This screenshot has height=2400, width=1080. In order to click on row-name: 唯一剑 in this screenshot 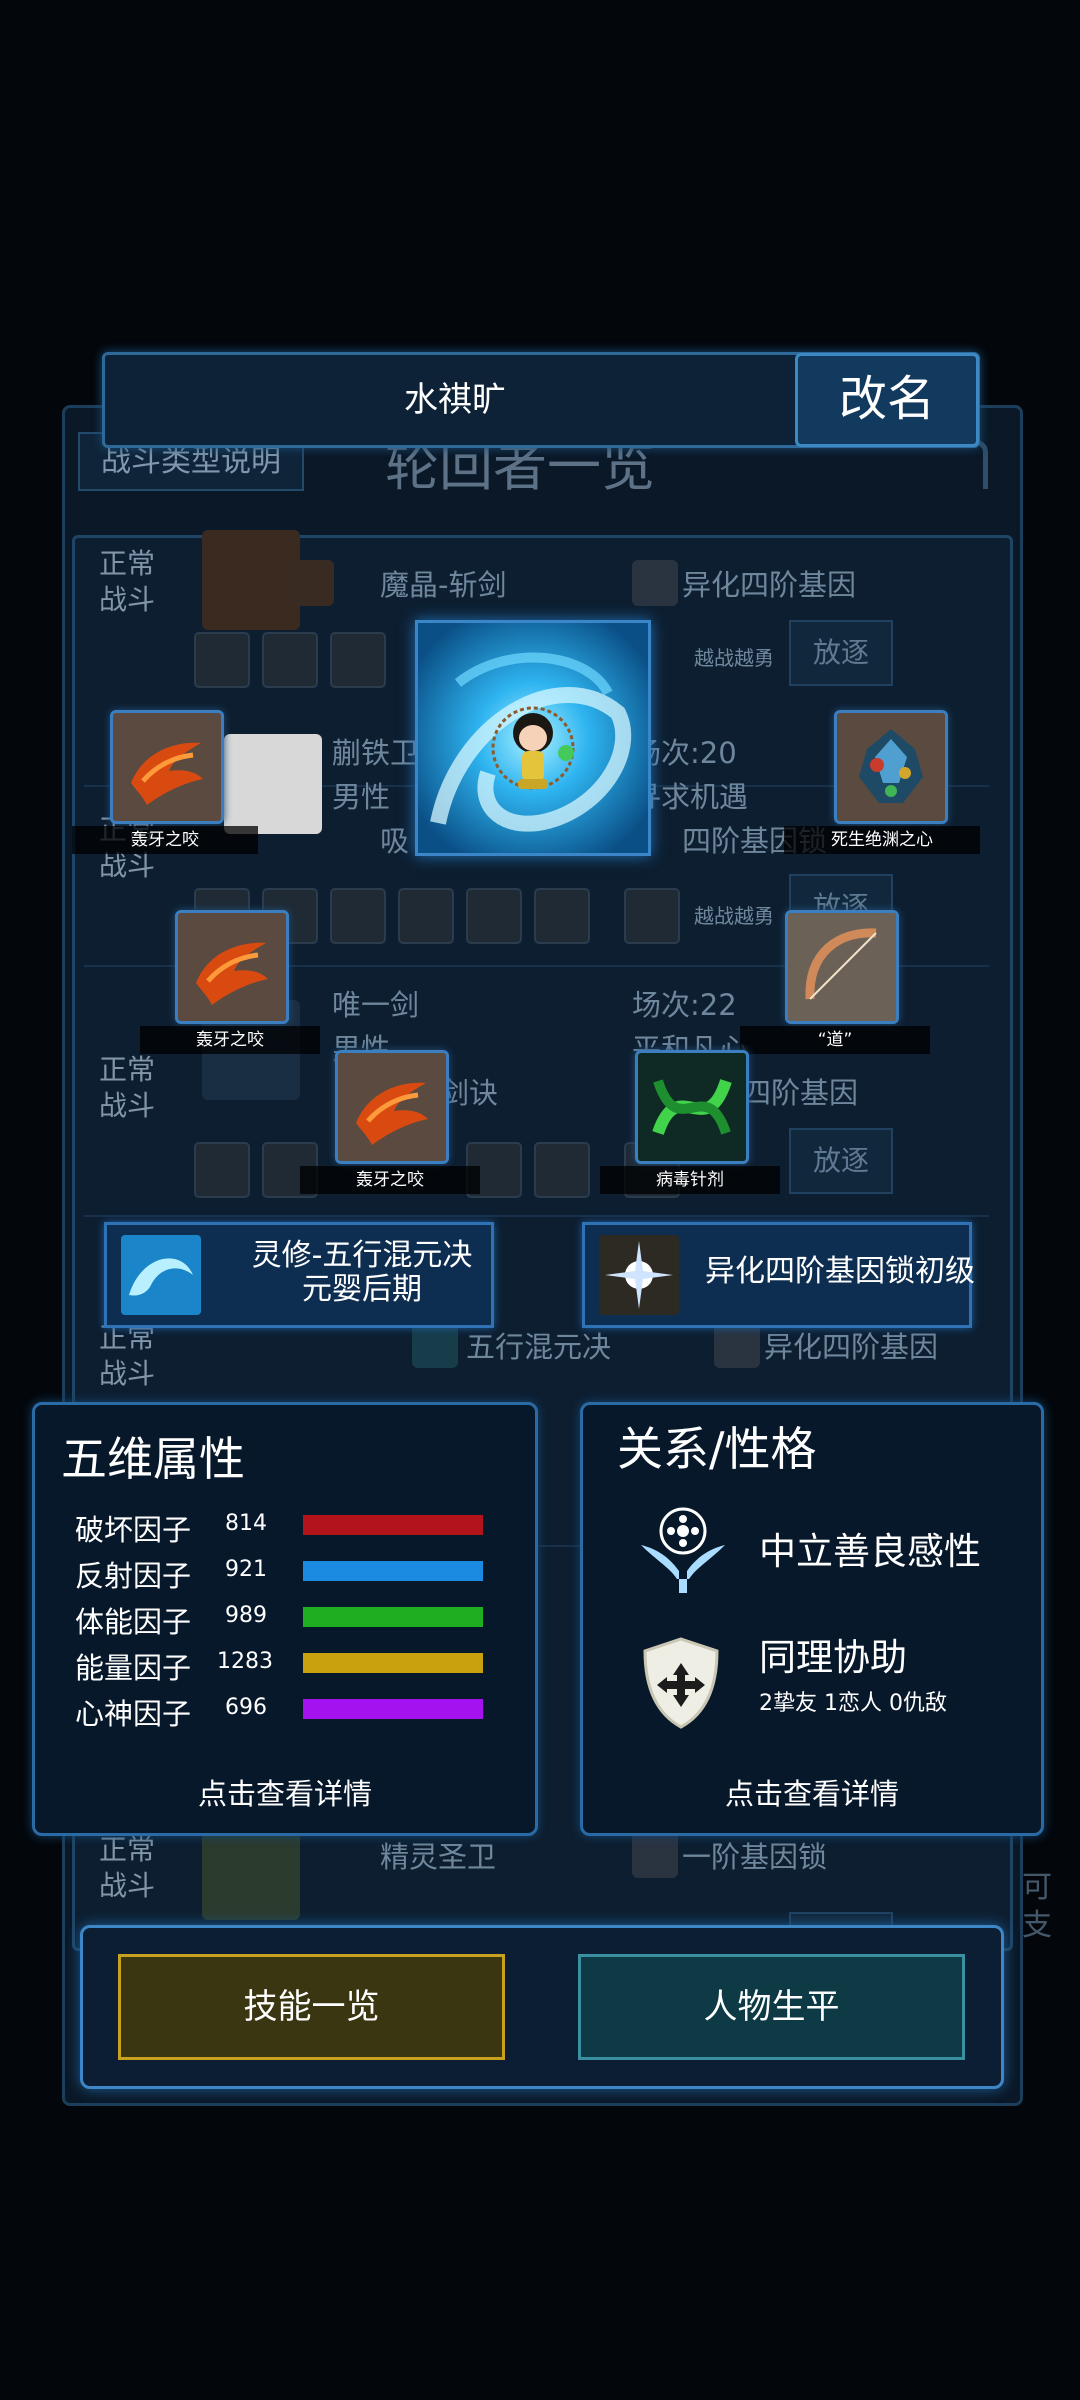, I will do `click(376, 1005)`.